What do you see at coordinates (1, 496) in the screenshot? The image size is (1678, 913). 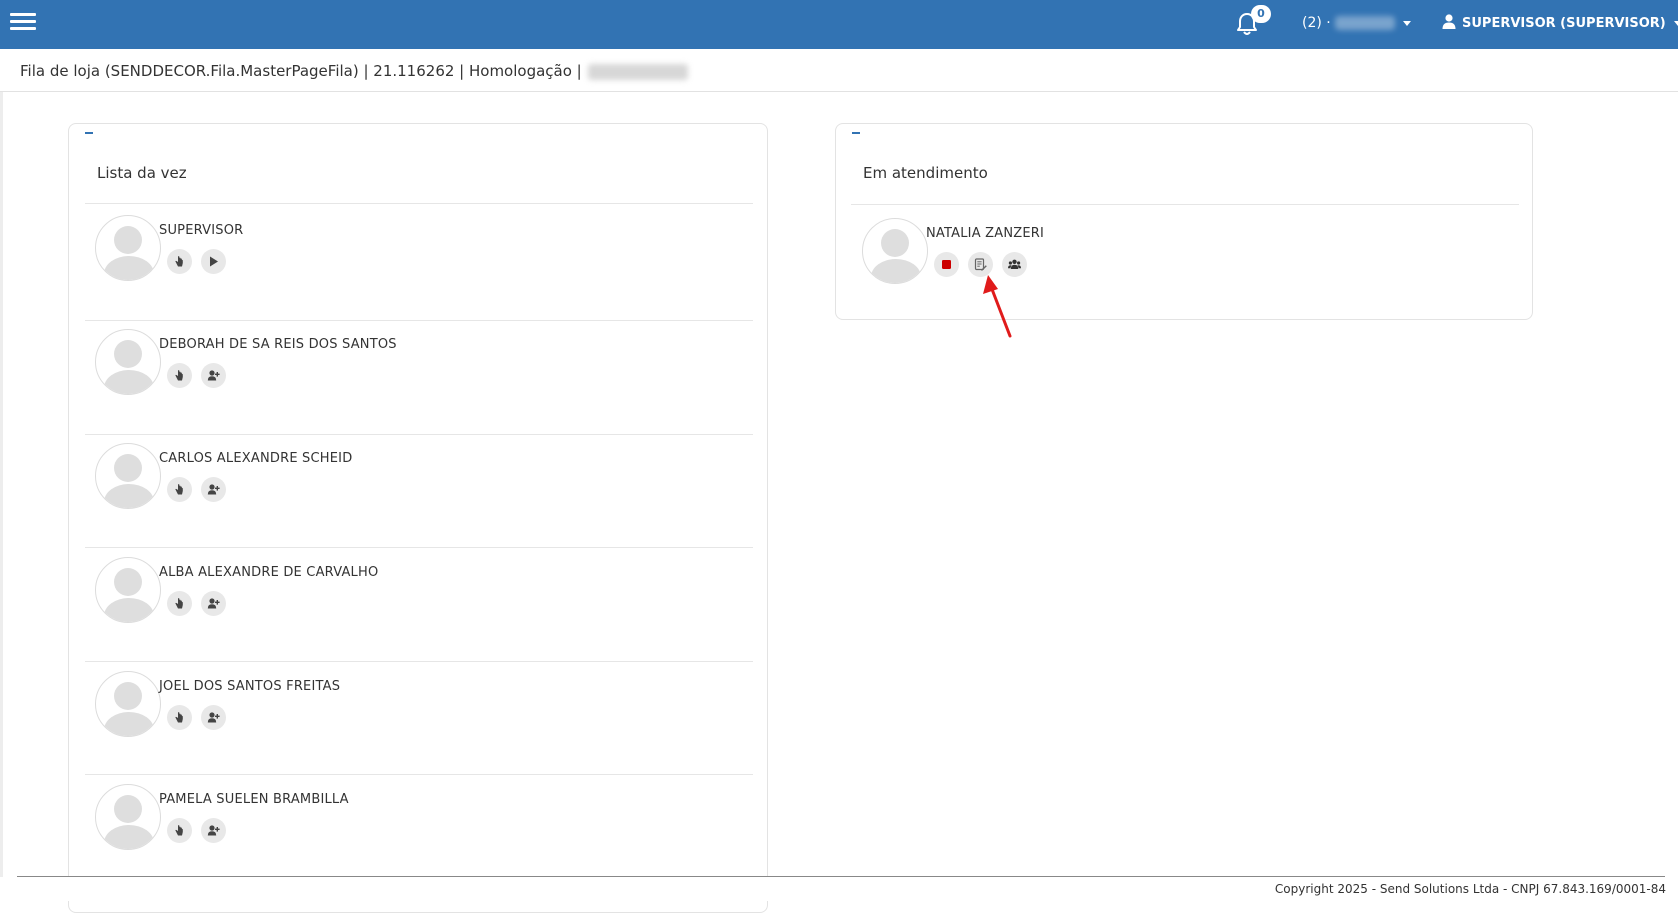 I see `left-edge-shadow` at bounding box center [1, 496].